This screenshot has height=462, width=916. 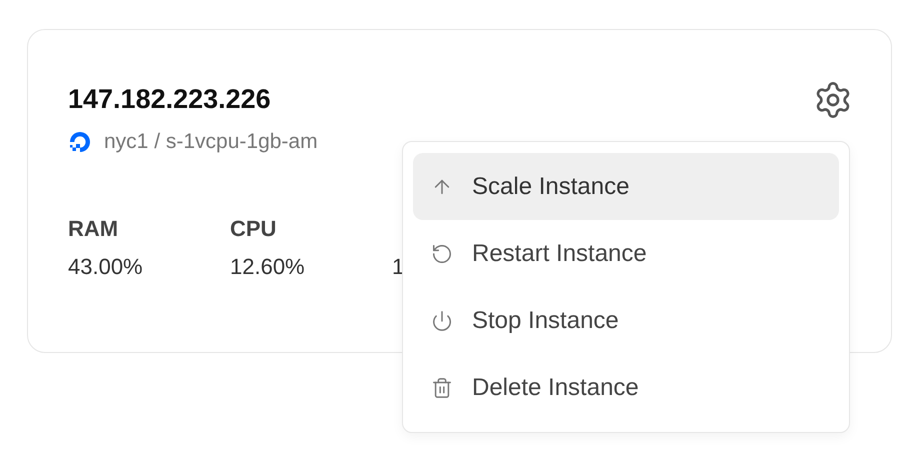 What do you see at coordinates (106, 267) in the screenshot?
I see `metric-value: 43.00%` at bounding box center [106, 267].